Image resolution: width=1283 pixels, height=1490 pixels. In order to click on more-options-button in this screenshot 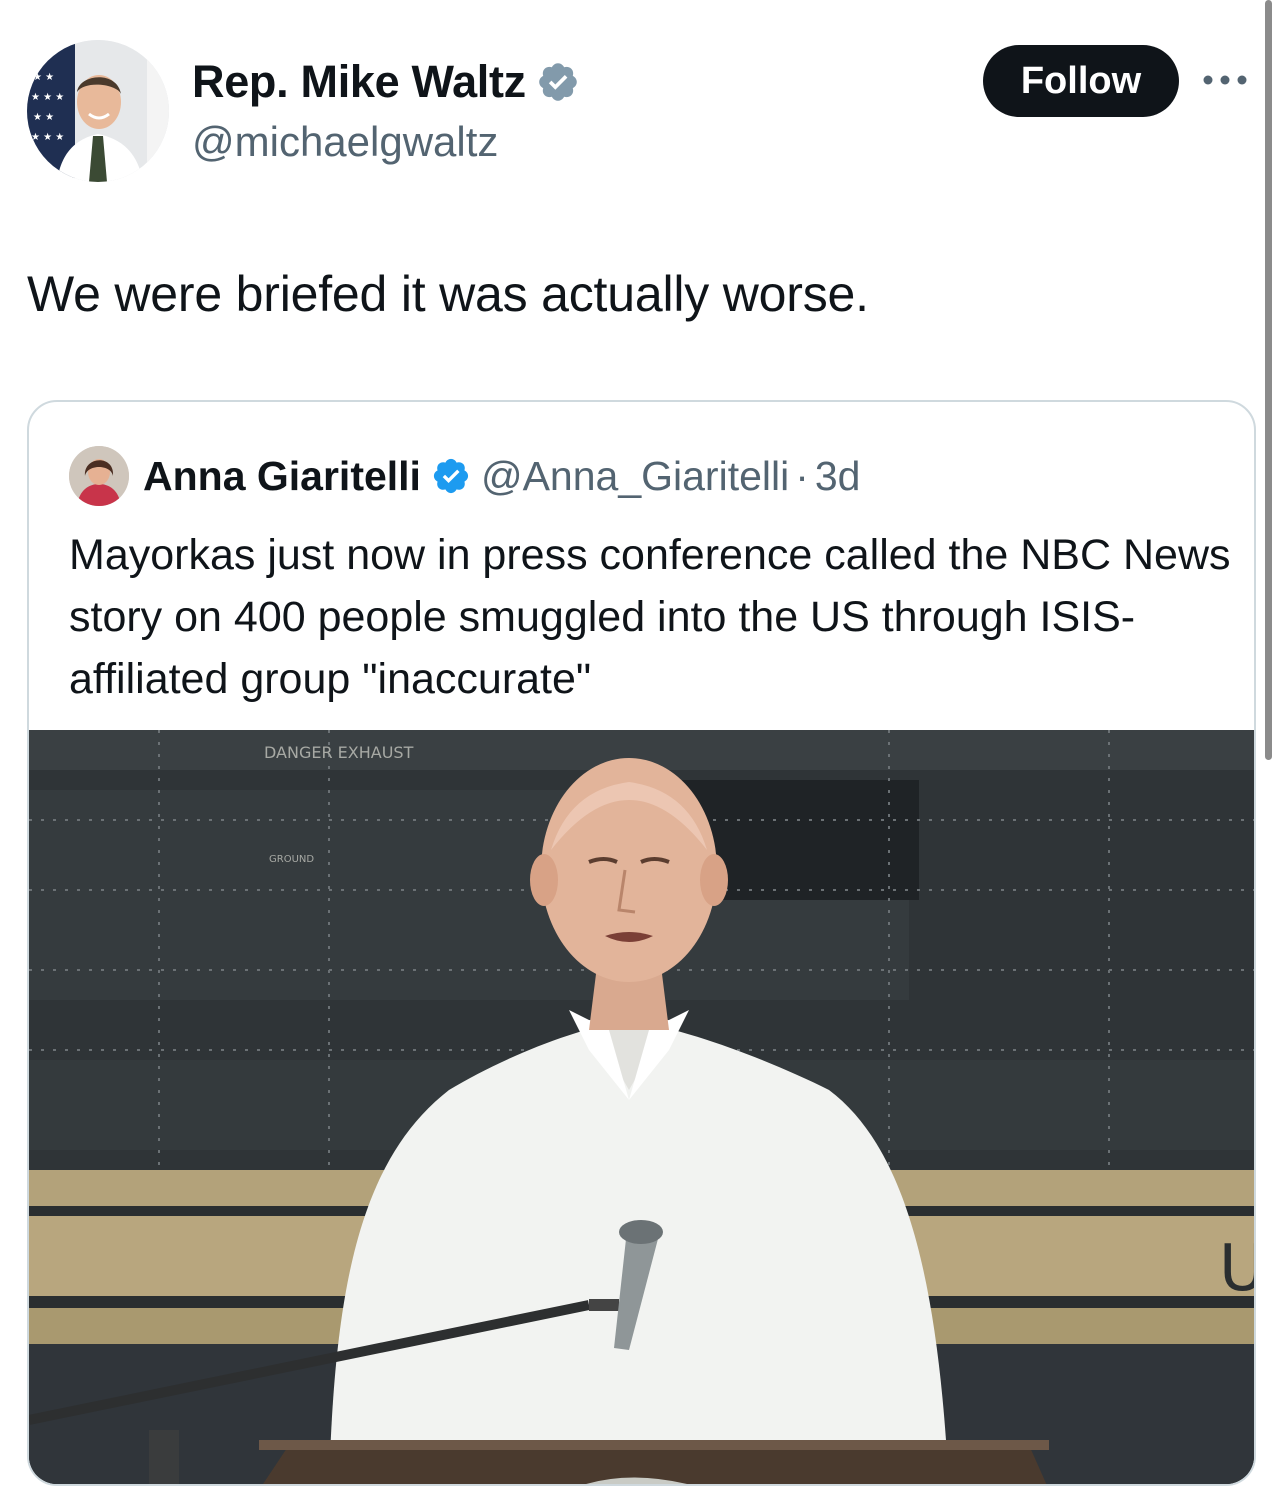, I will do `click(1225, 80)`.